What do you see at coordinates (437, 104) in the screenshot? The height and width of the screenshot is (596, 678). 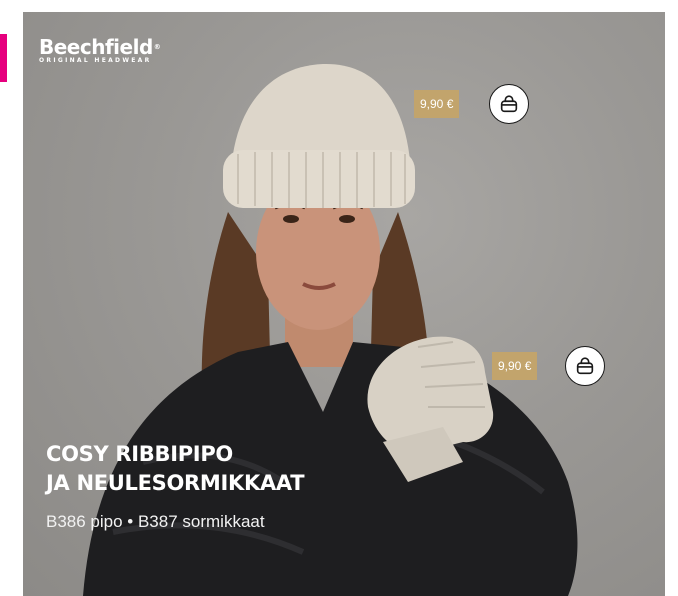 I see `price-tag-beanie: 9,90 €` at bounding box center [437, 104].